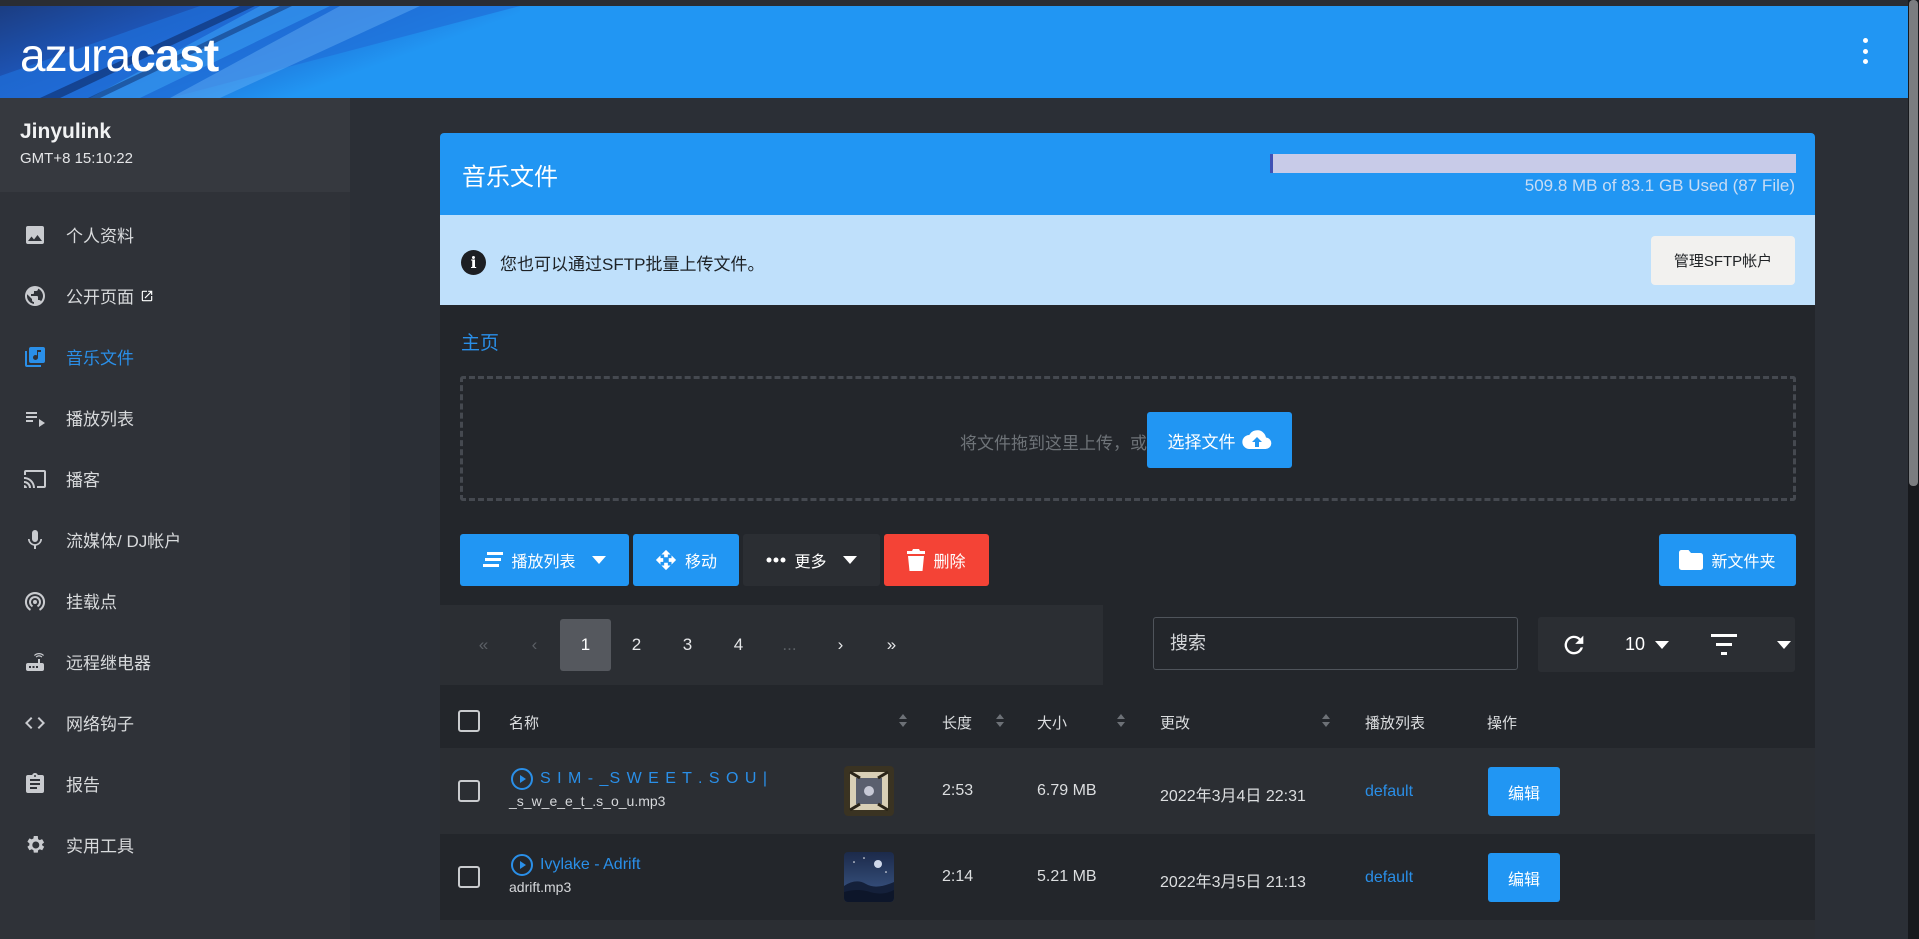  Describe the element at coordinates (1127, 720) in the screenshot. I see `table-header: 名称 长度 大小 更改 播放列表 操作` at that location.